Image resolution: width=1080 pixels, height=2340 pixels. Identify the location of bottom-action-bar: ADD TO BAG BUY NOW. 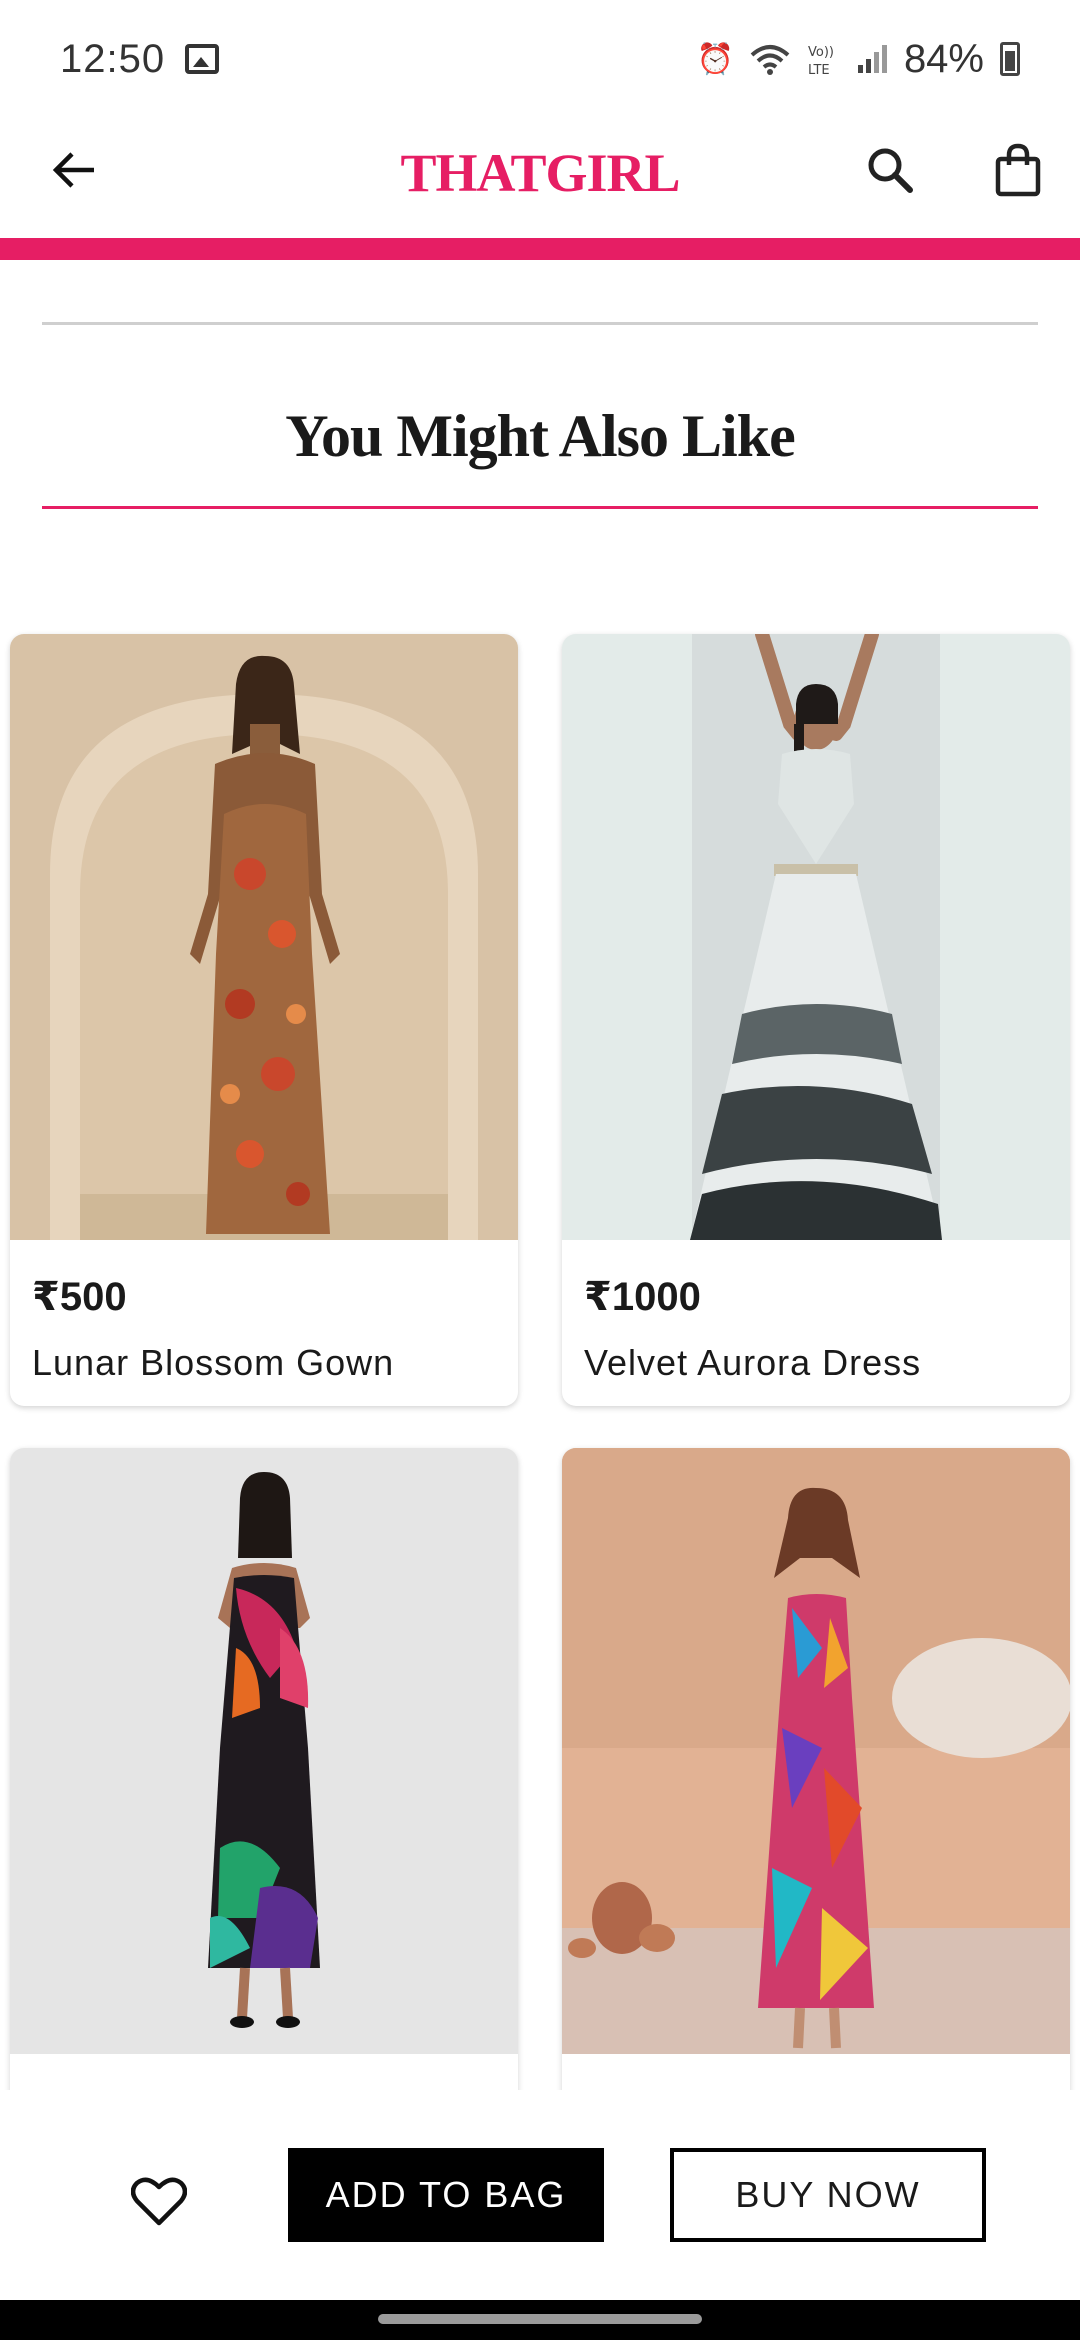
(540, 2195).